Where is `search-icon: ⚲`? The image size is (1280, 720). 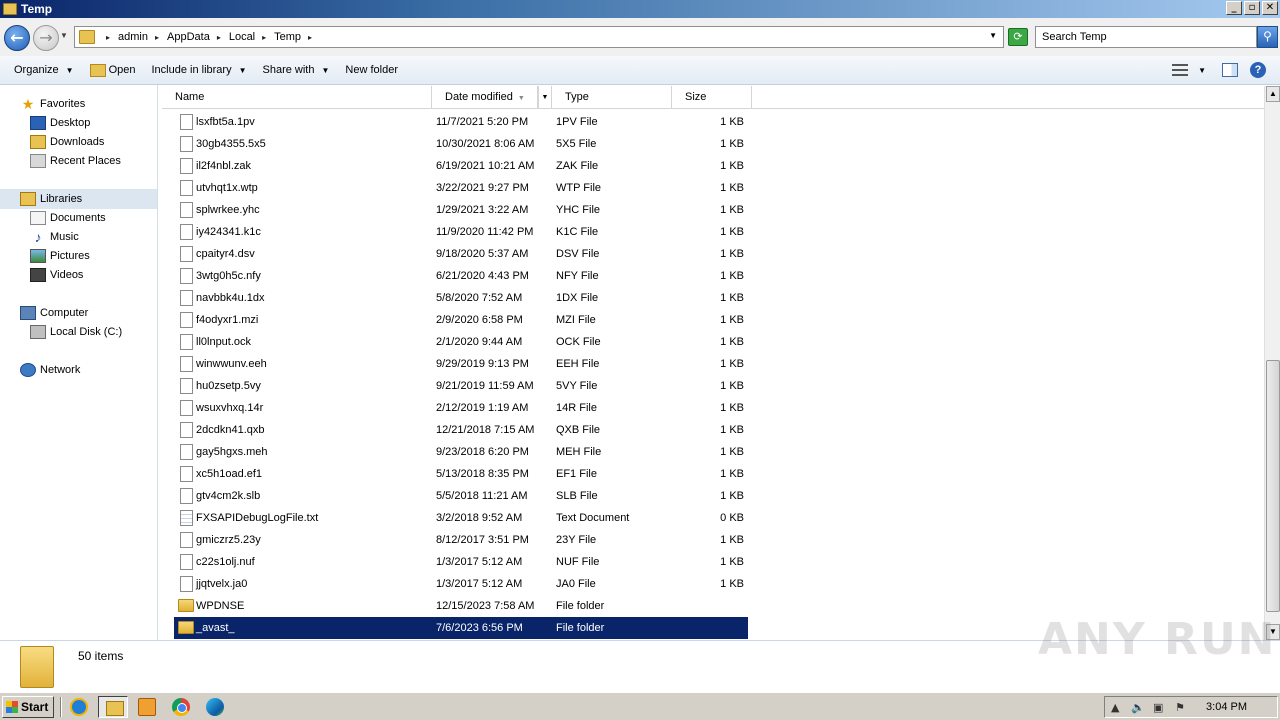 search-icon: ⚲ is located at coordinates (1267, 37).